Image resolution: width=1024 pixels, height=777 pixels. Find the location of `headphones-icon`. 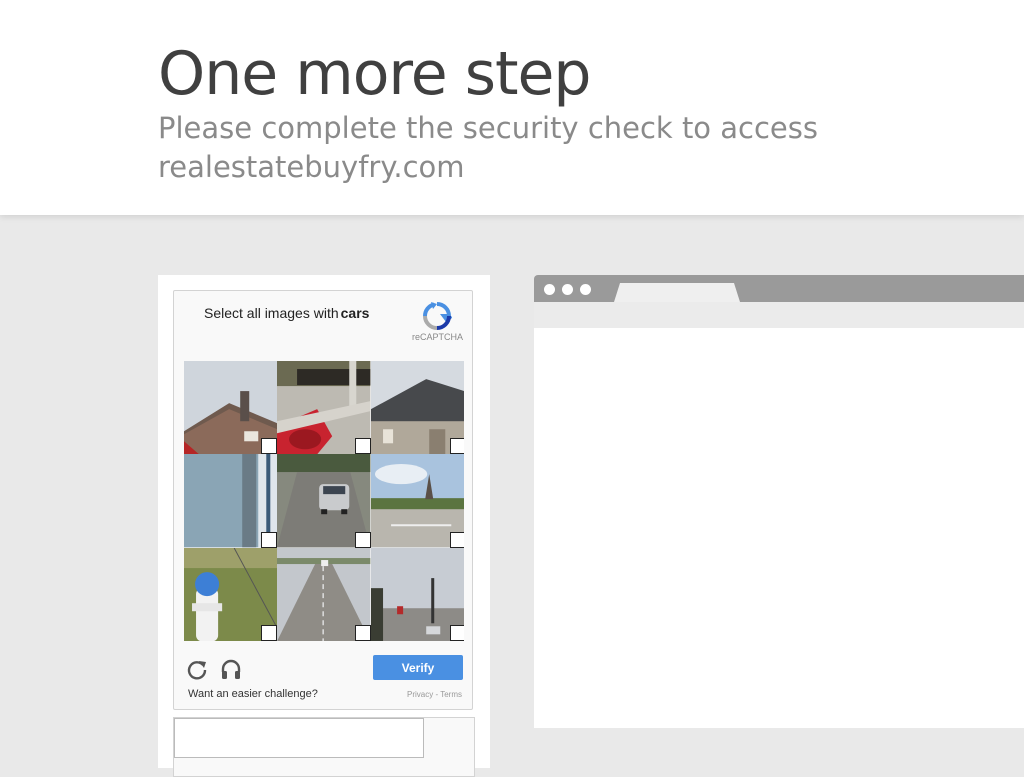

headphones-icon is located at coordinates (231, 669).